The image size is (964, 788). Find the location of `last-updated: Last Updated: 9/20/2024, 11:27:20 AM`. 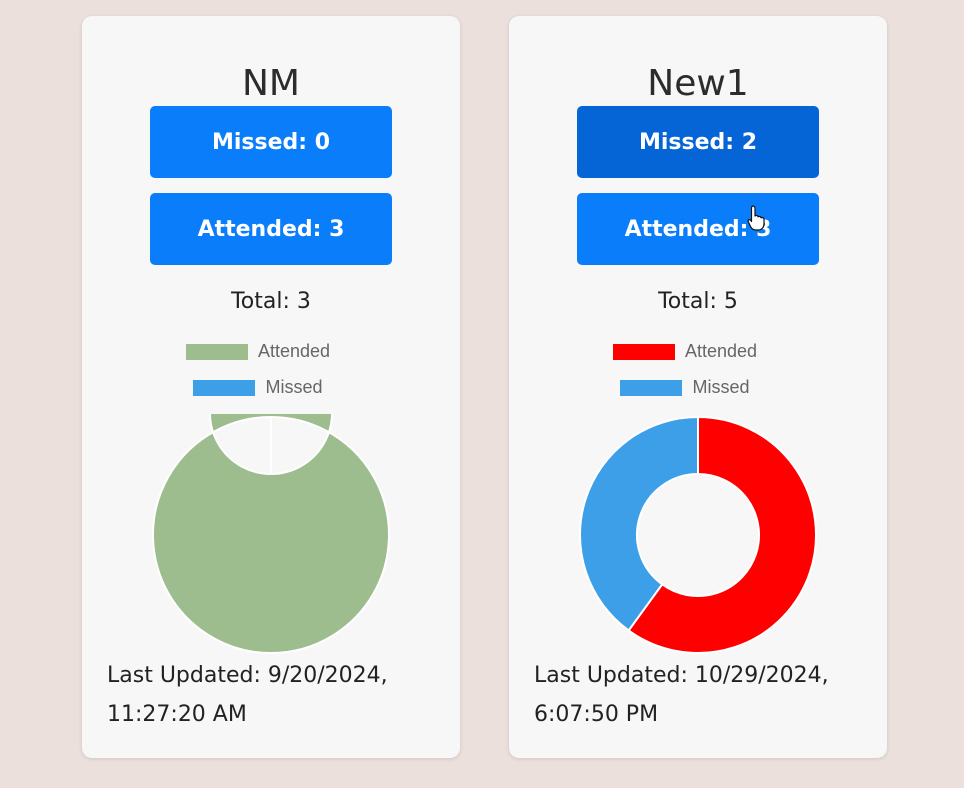

last-updated: Last Updated: 9/20/2024, 11:27:20 AM is located at coordinates (277, 695).